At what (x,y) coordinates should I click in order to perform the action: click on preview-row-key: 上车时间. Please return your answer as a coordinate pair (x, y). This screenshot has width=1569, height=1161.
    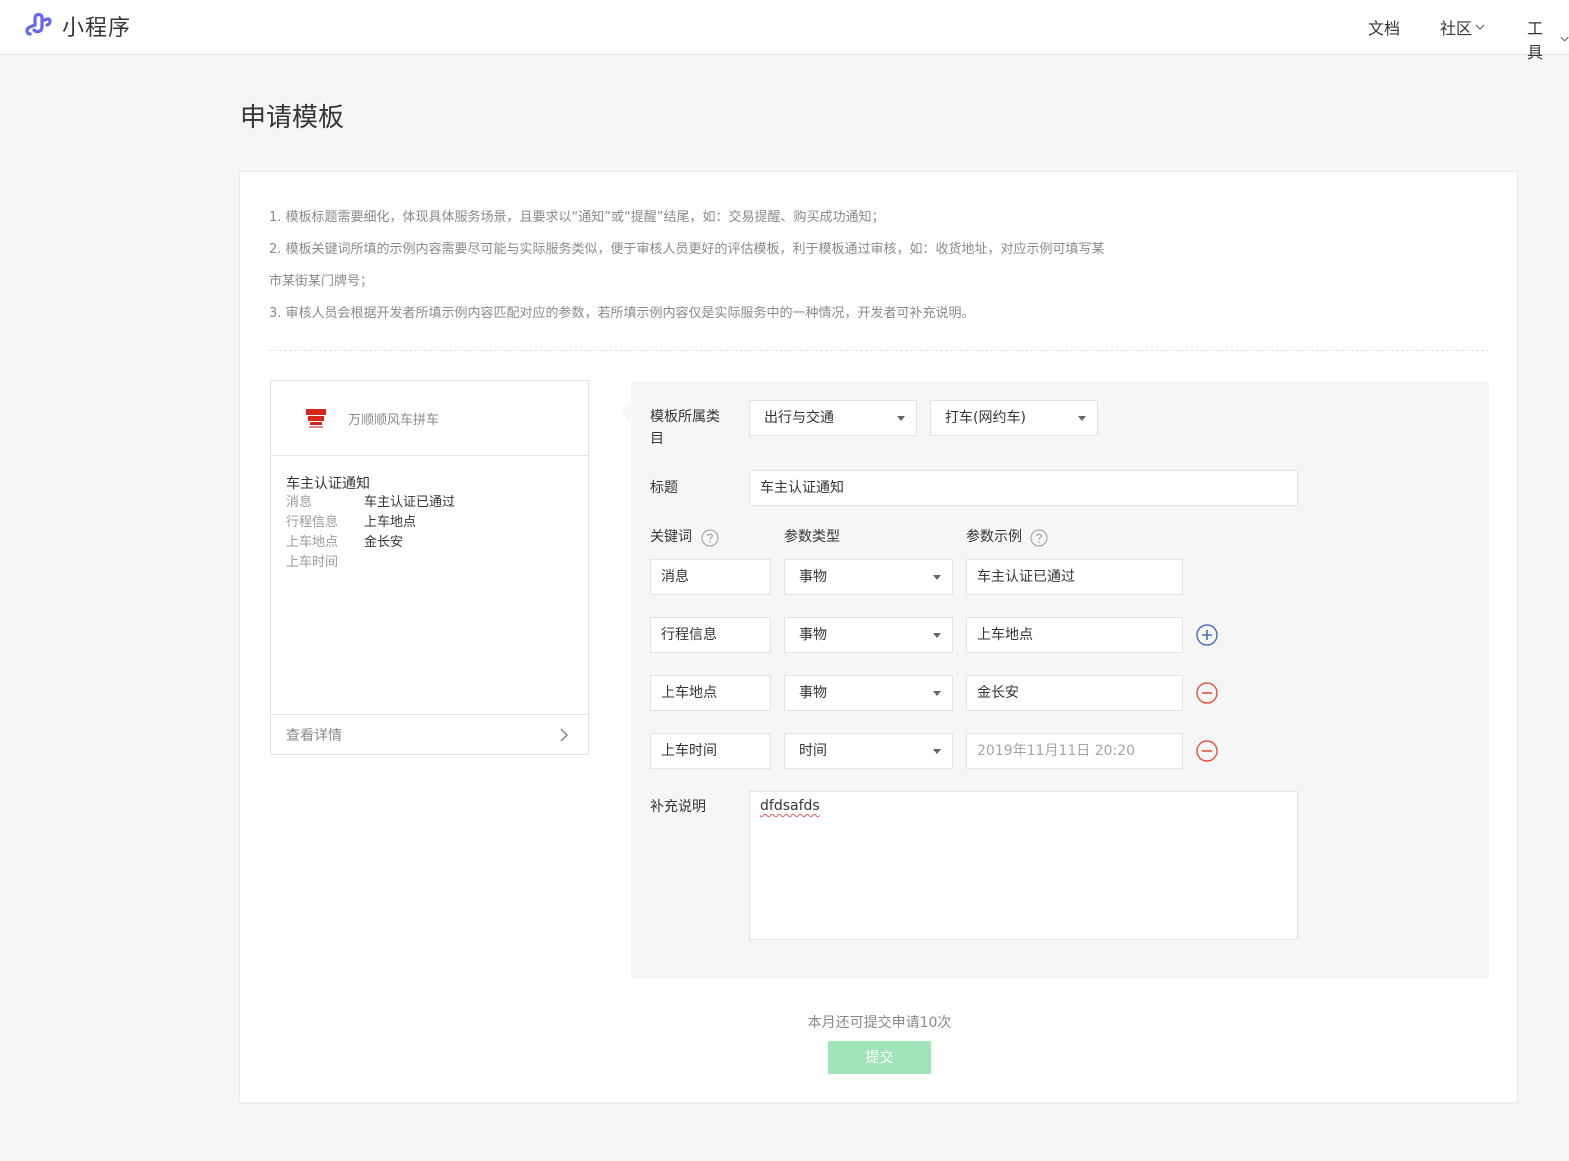
    Looking at the image, I should click on (312, 562).